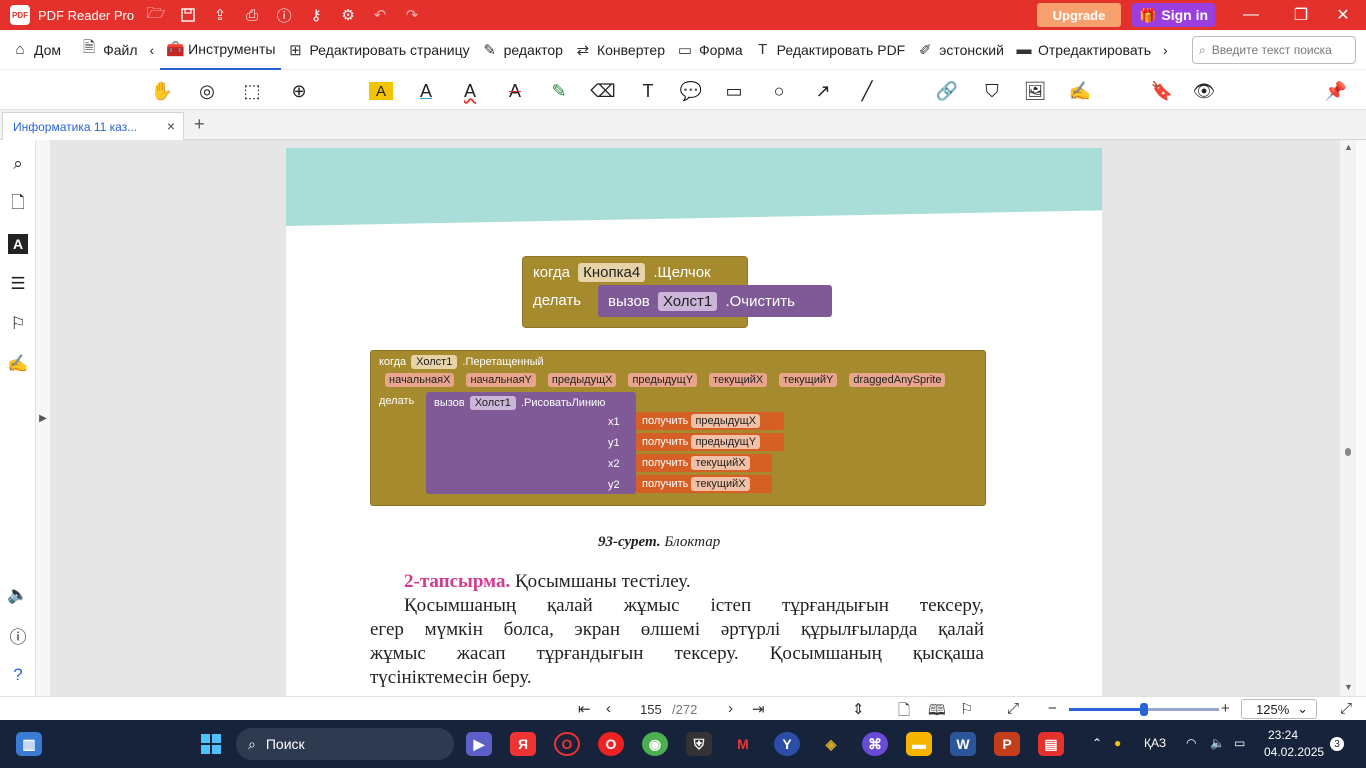  I want to click on tray-app-icon: ●, so click(1117, 743).